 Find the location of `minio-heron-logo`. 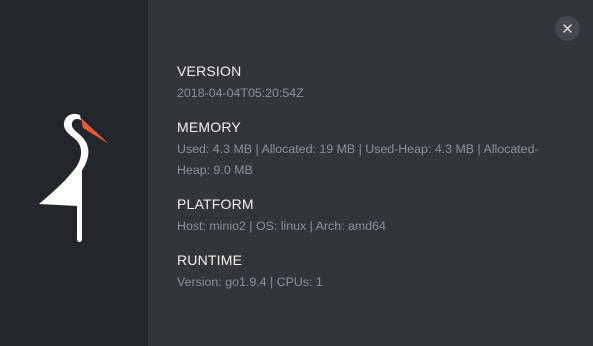

minio-heron-logo is located at coordinates (74, 177).